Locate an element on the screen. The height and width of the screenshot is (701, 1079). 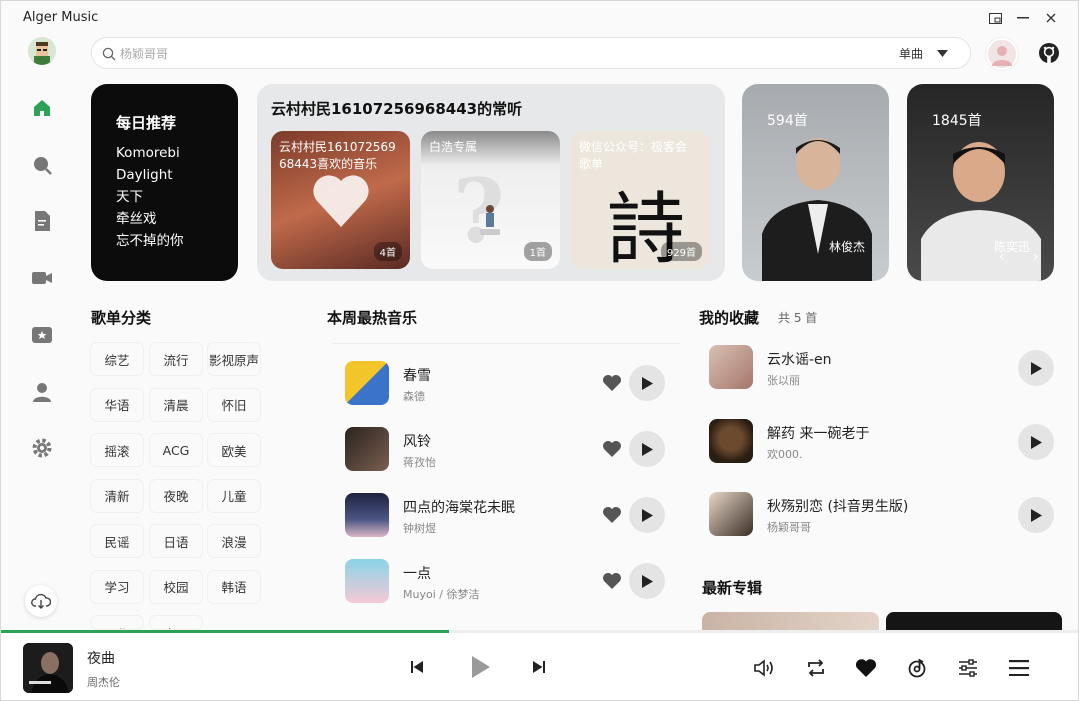
user-icon is located at coordinates (42, 392).